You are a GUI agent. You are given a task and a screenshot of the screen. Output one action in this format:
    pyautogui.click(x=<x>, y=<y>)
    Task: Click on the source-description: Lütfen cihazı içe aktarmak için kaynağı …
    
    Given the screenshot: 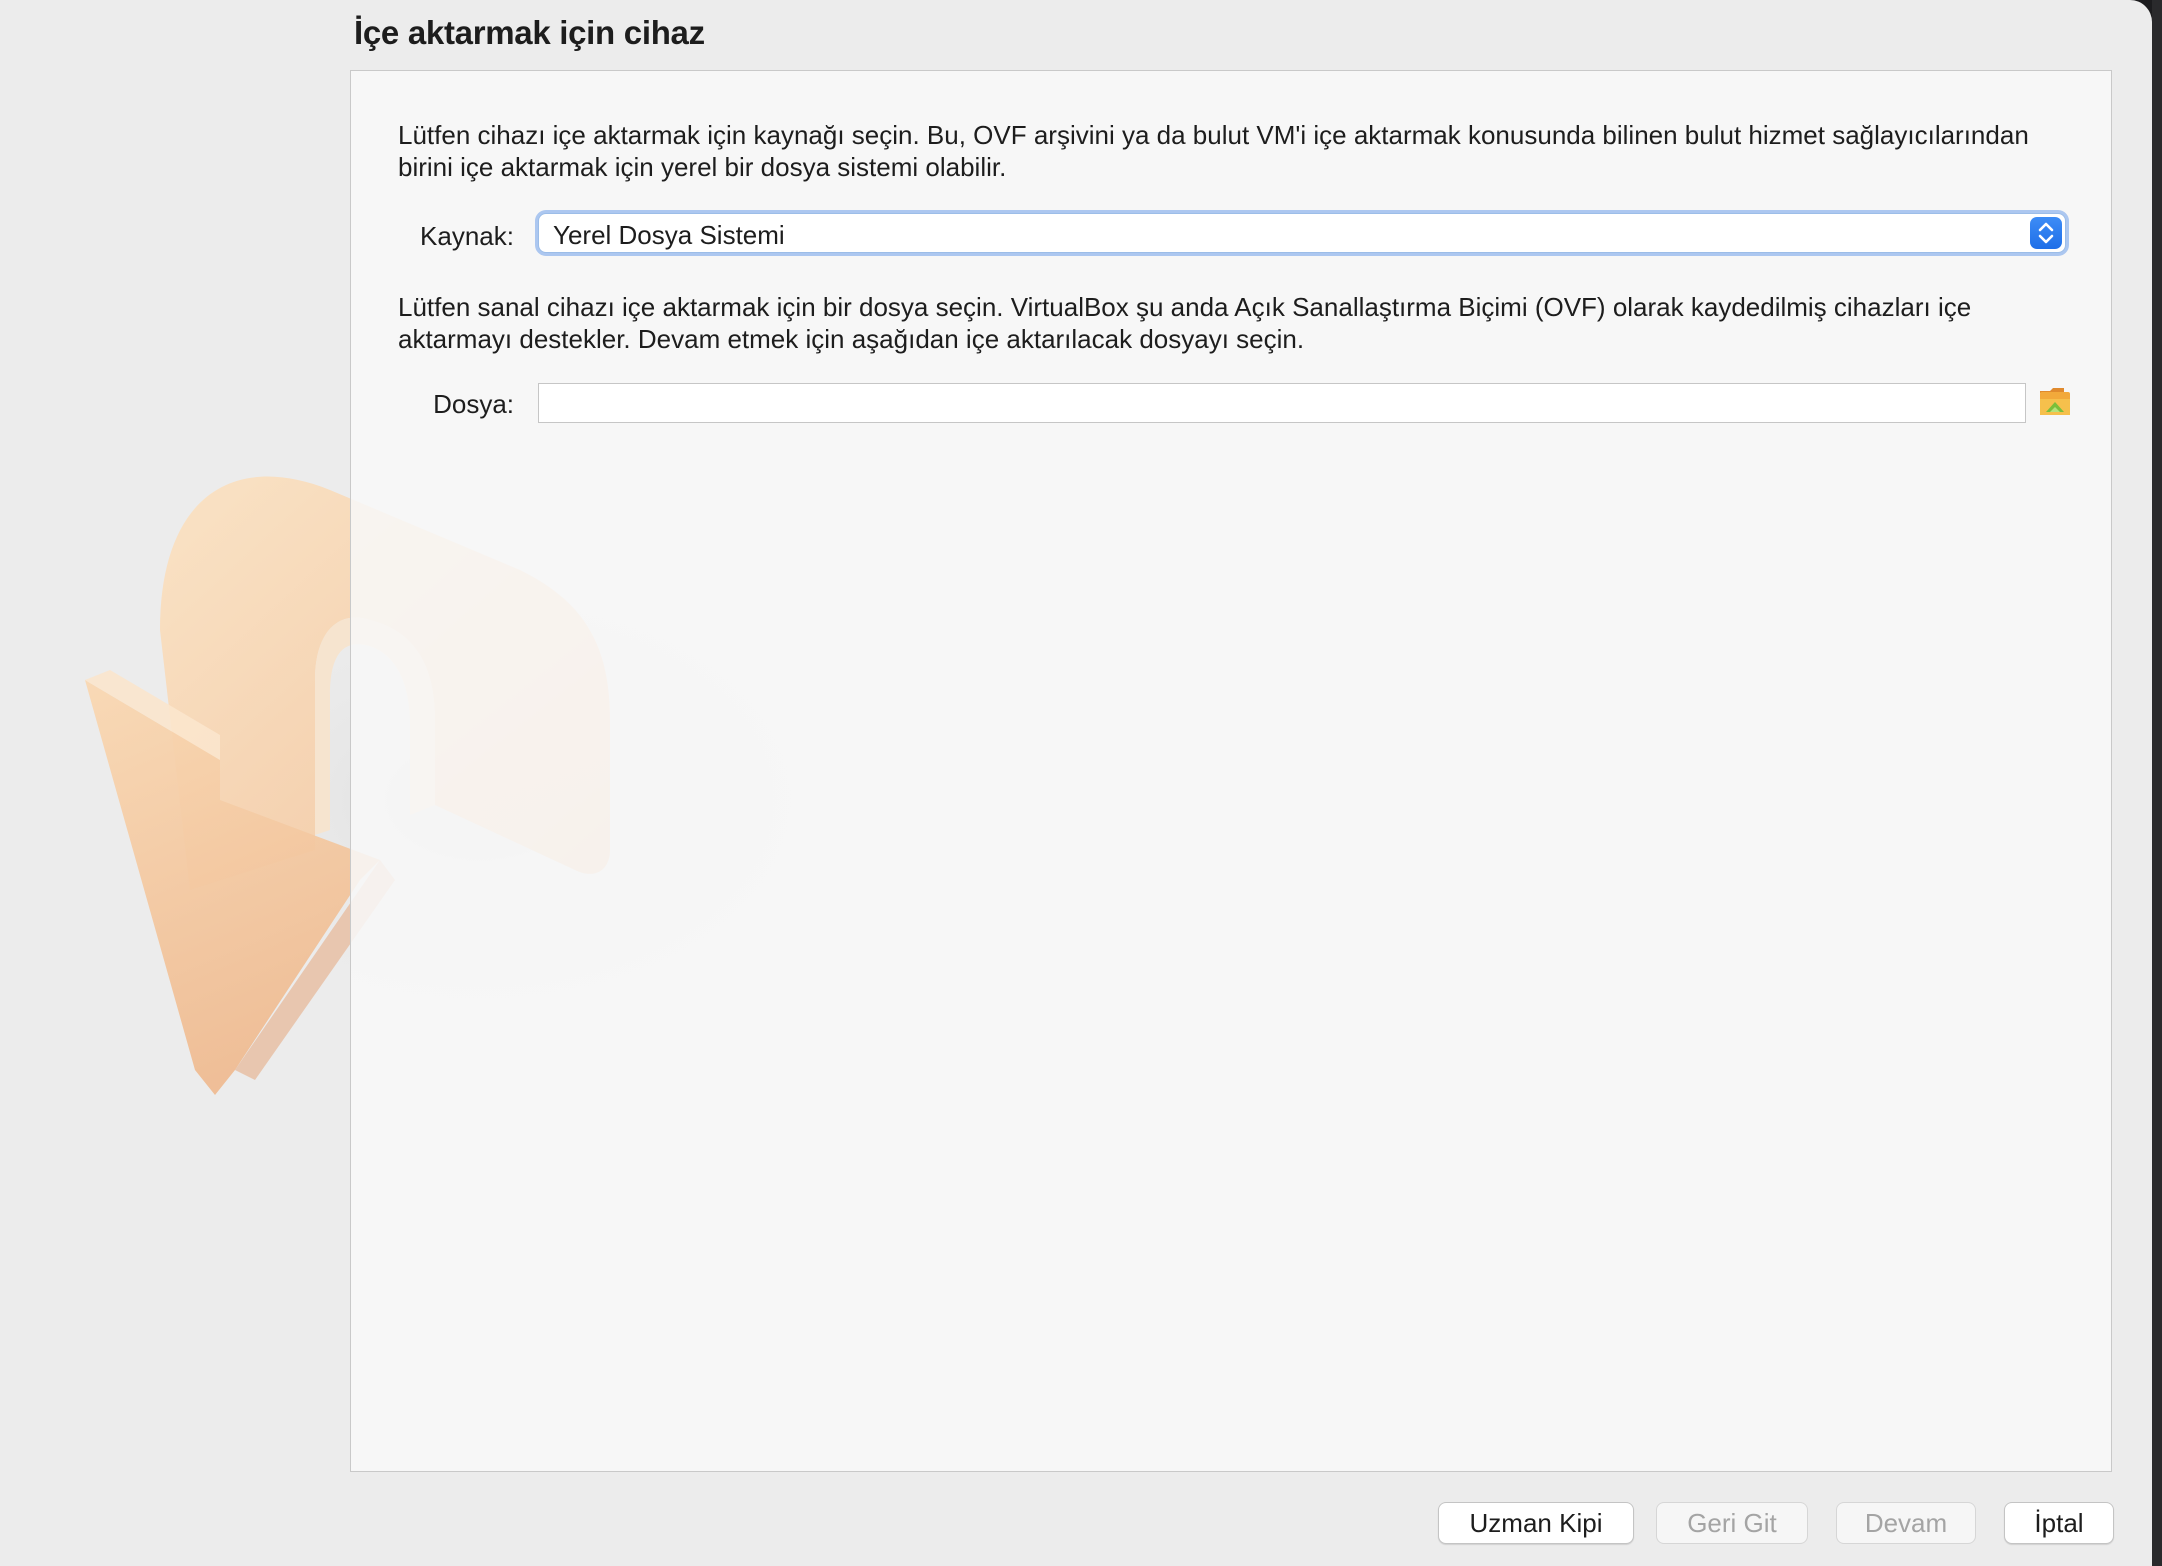 What is the action you would take?
    pyautogui.click(x=1213, y=151)
    